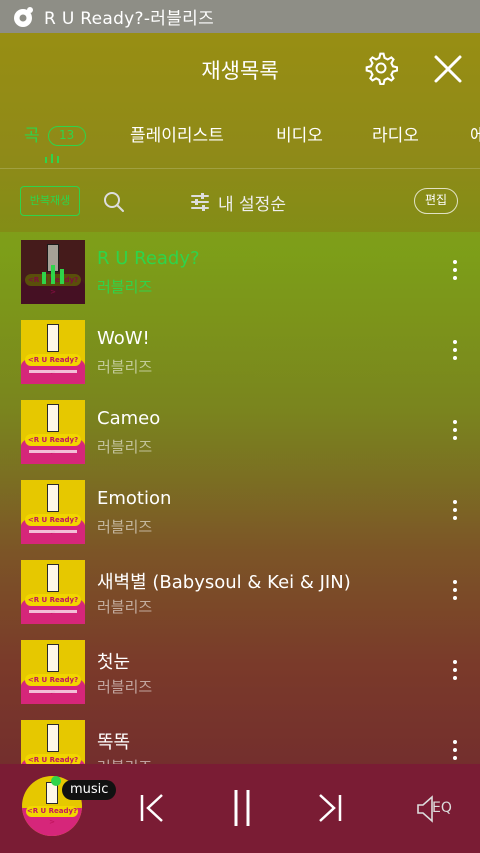  I want to click on settings-button, so click(381, 68).